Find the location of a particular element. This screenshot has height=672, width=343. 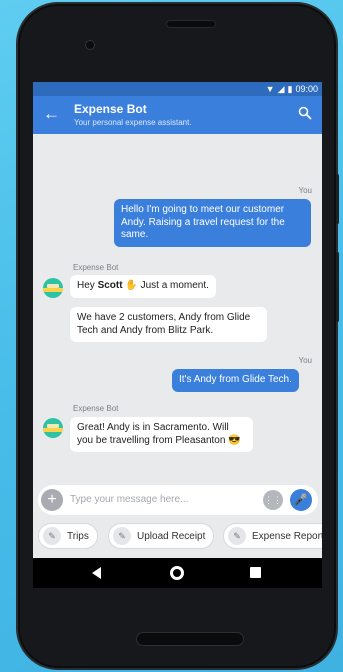

system-nav-bar is located at coordinates (177, 573).